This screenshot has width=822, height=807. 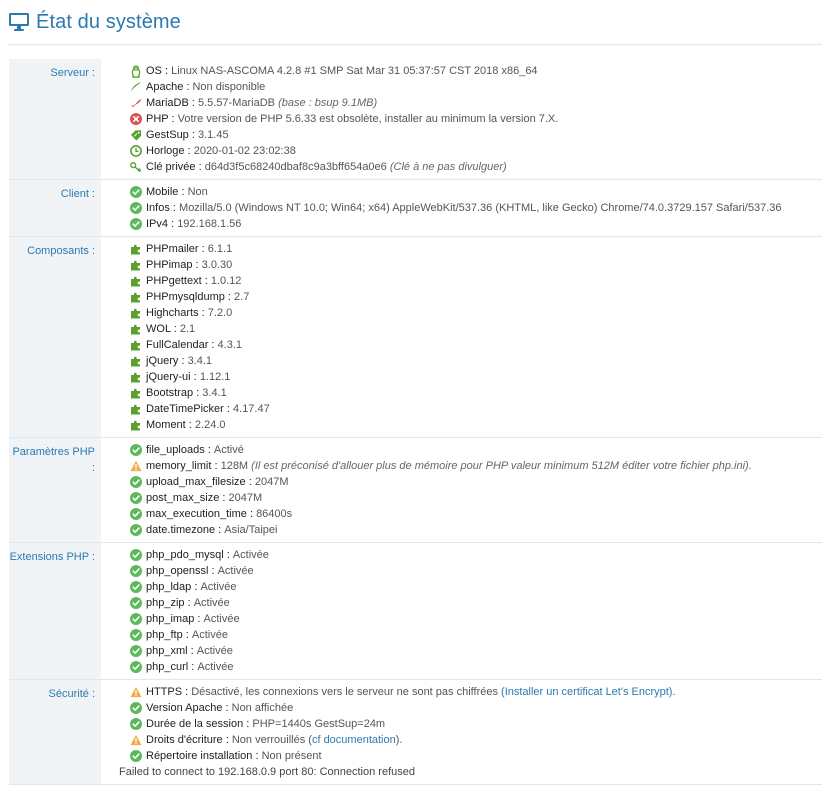 I want to click on desktop-monitor-icon, so click(x=19, y=22).